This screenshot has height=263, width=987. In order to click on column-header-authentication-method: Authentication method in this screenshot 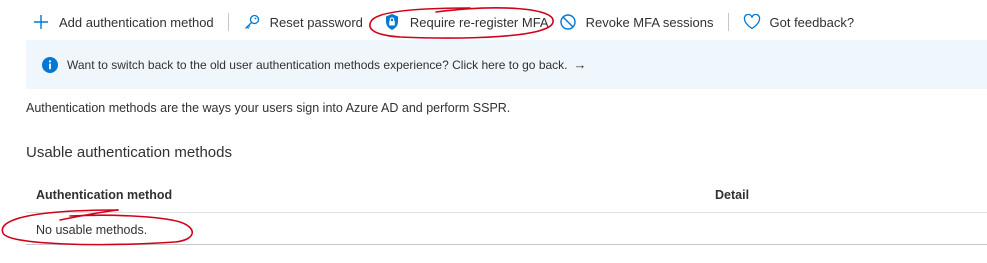, I will do `click(104, 195)`.